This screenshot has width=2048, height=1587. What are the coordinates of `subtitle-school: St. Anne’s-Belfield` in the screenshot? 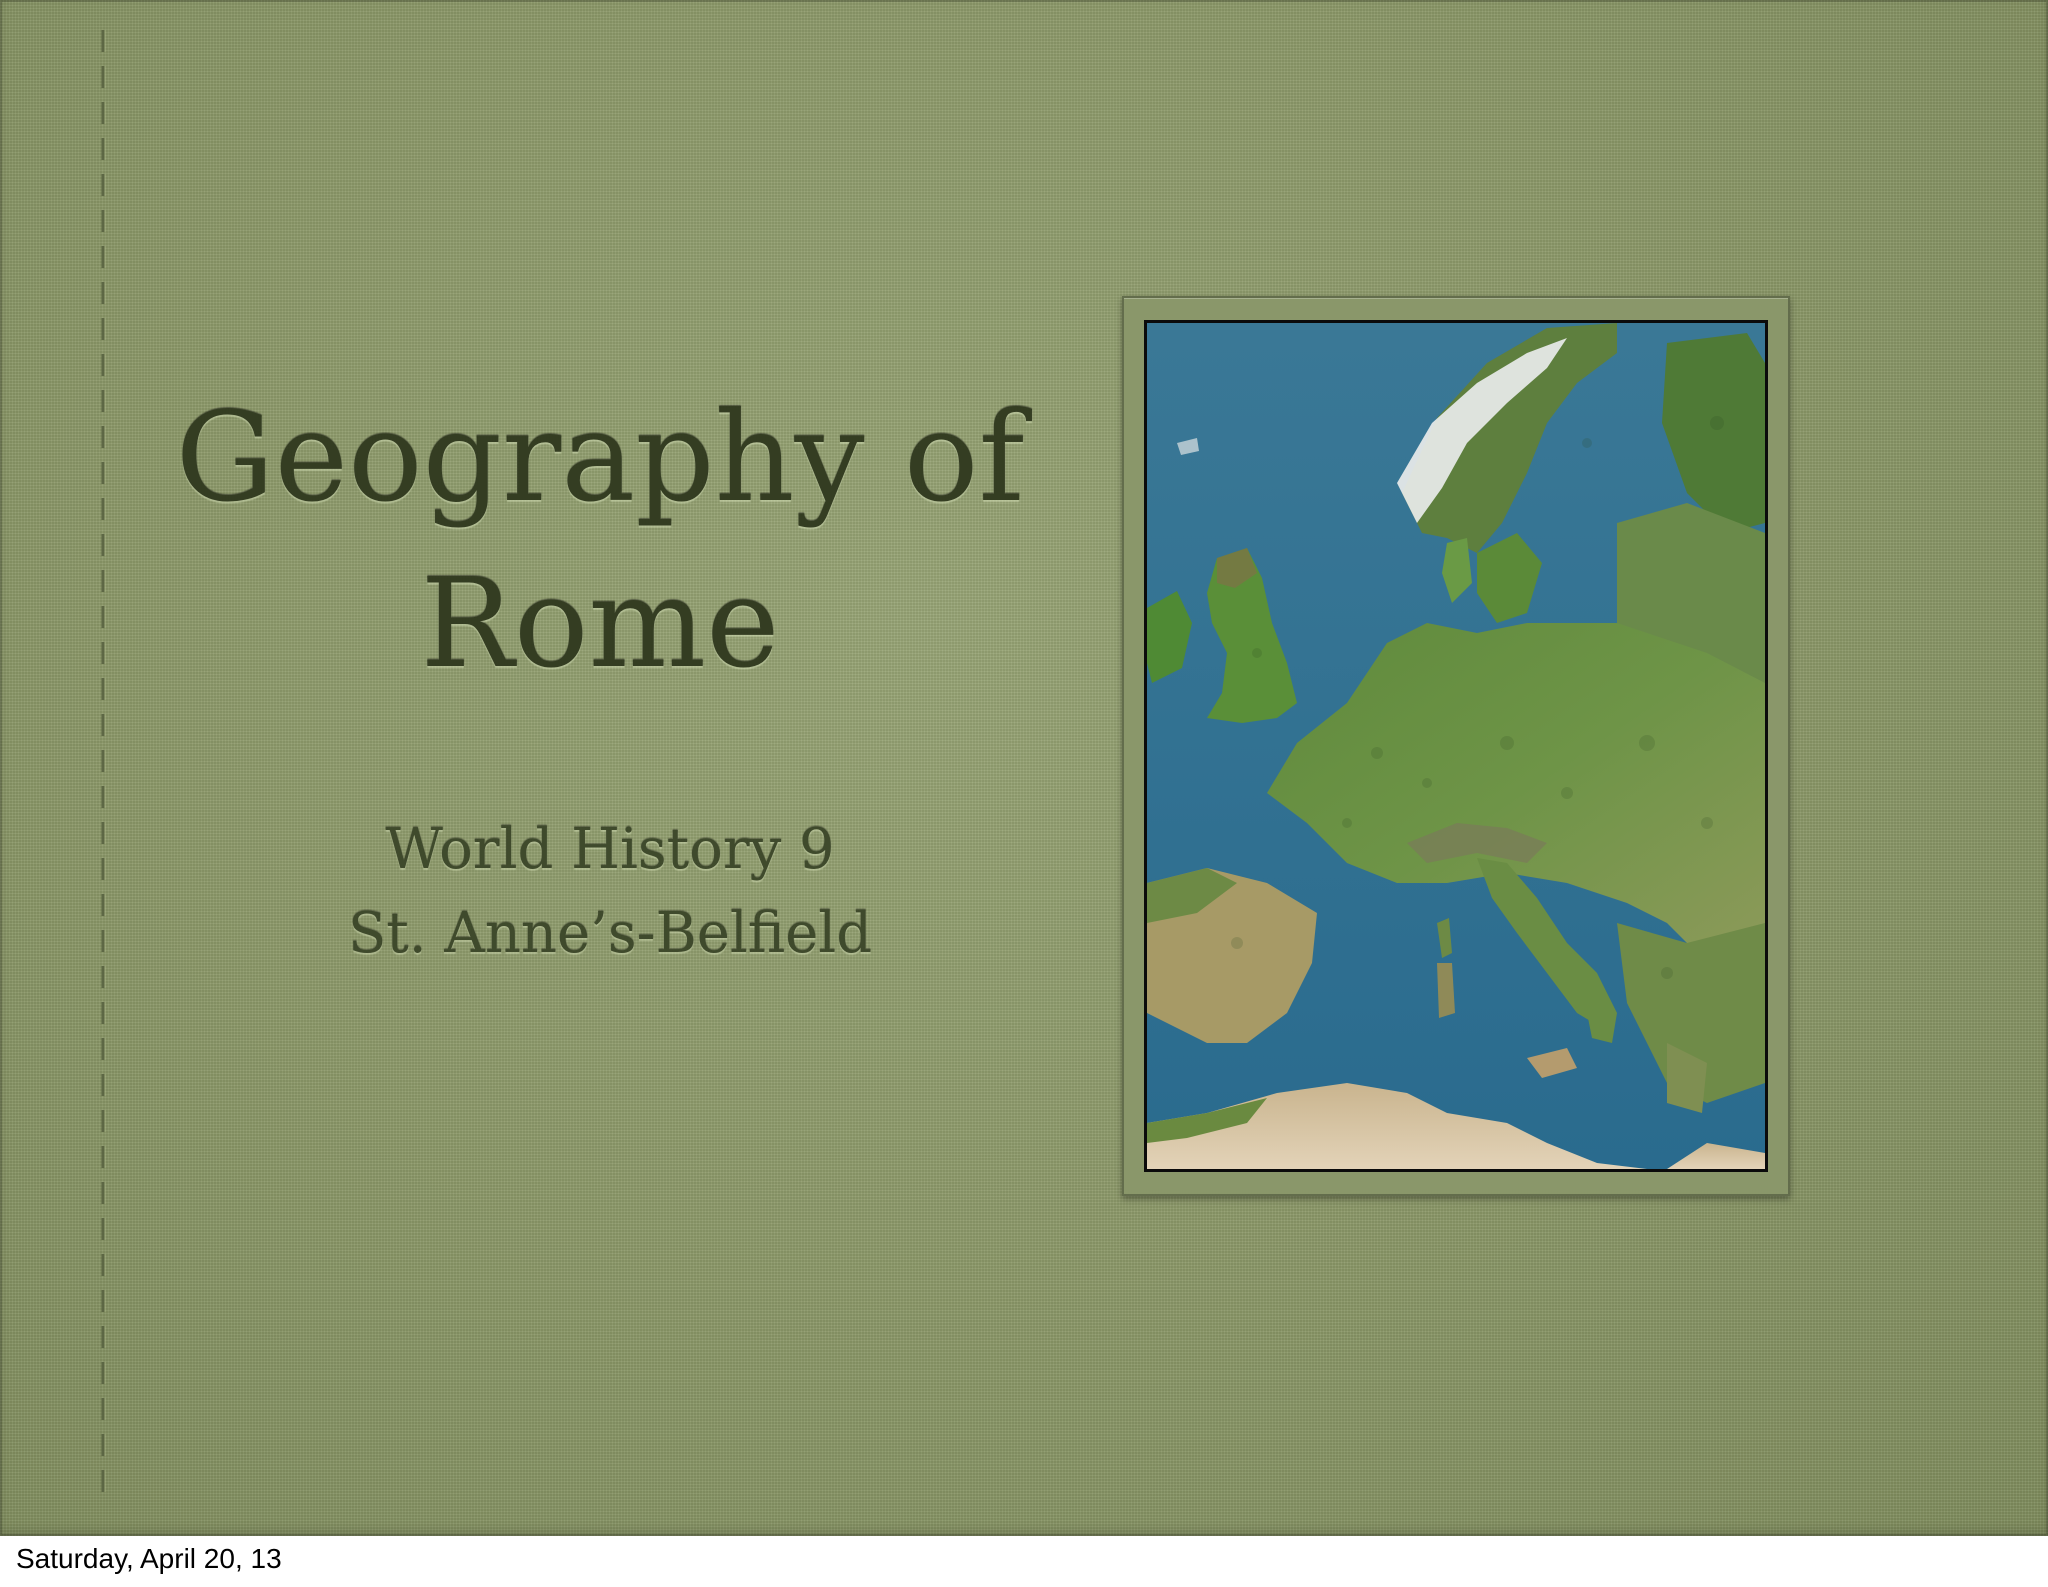 It's located at (610, 933).